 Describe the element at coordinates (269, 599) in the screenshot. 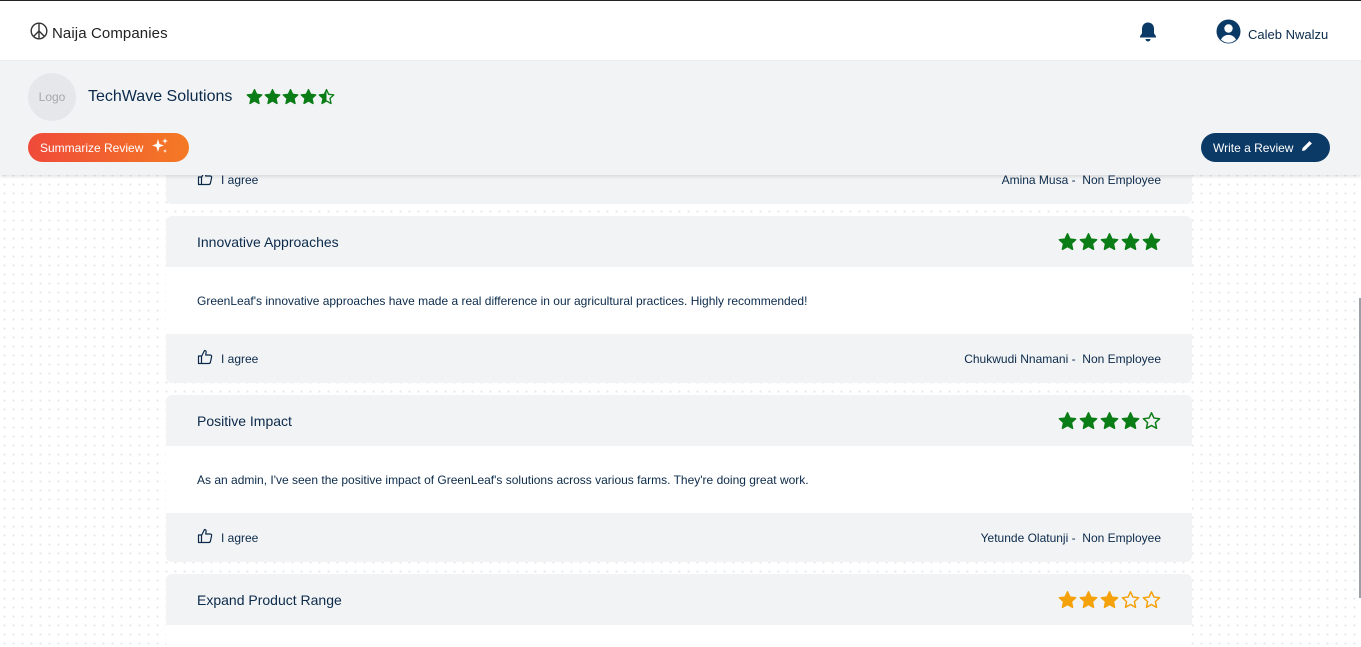

I see `review-title: Expand Product Range` at that location.